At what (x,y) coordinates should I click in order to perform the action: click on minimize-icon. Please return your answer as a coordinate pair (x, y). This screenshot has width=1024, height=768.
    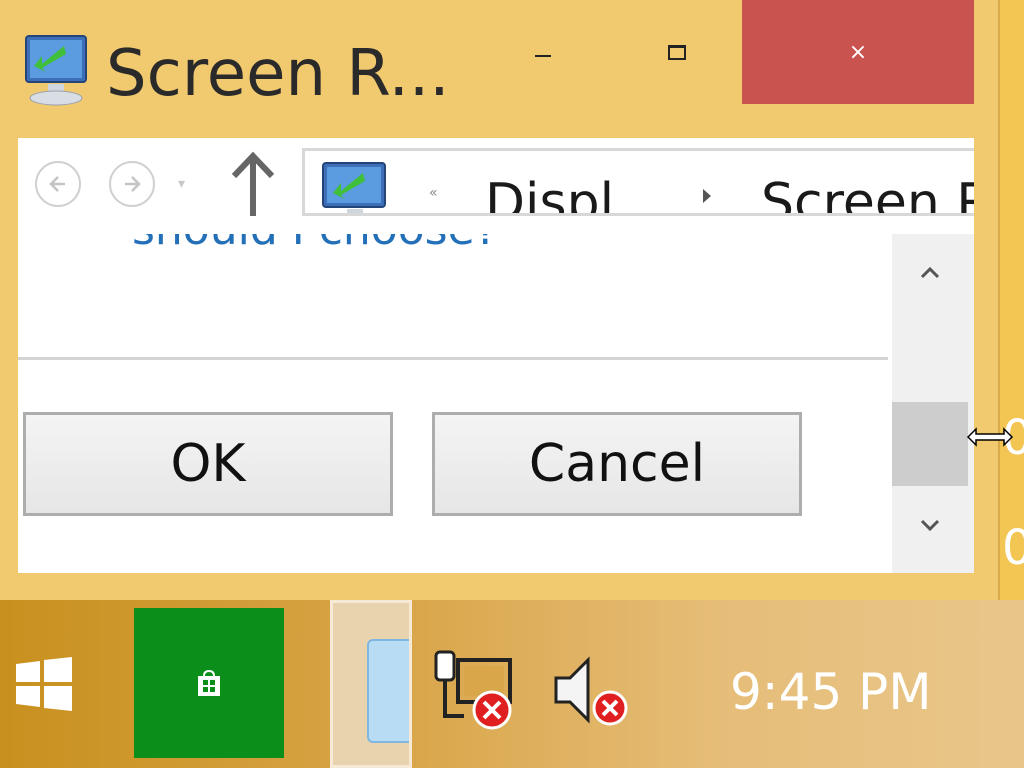
    Looking at the image, I should click on (543, 56).